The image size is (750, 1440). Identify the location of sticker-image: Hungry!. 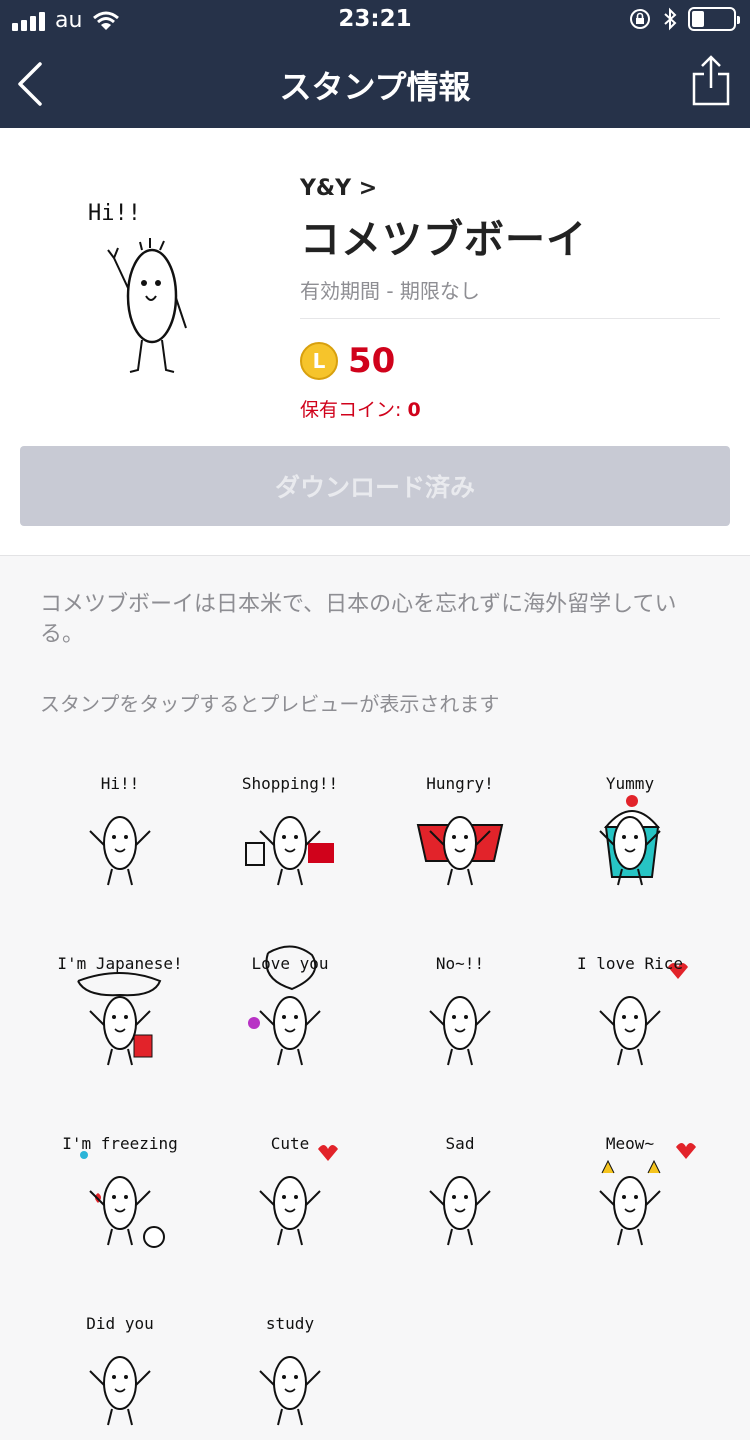
(460, 830).